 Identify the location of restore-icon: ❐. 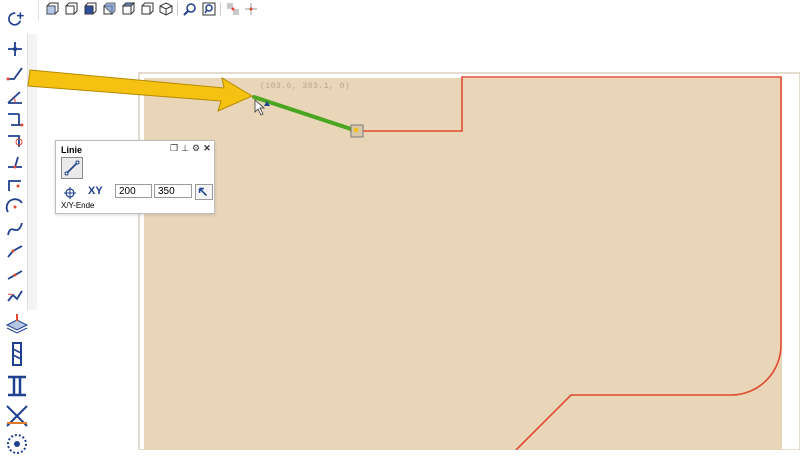
(174, 148).